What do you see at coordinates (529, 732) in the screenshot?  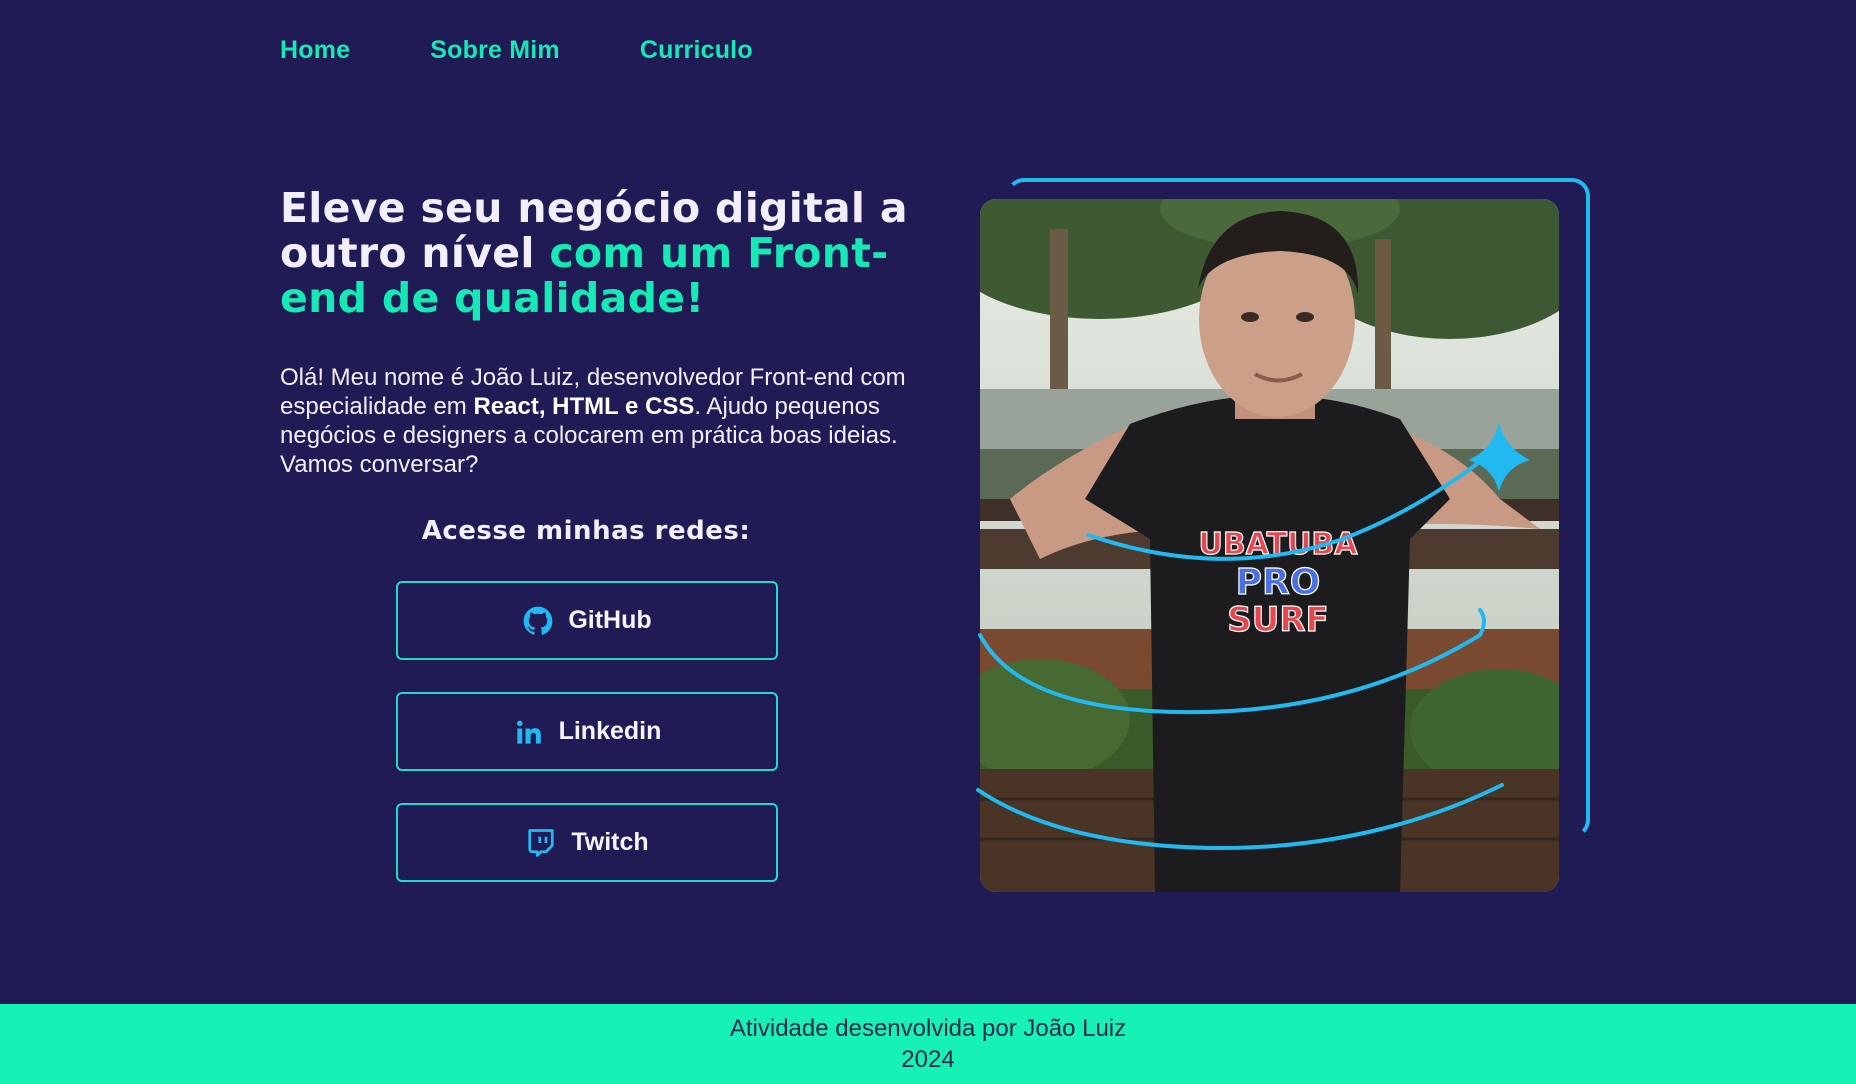 I see `linkedin-icon` at bounding box center [529, 732].